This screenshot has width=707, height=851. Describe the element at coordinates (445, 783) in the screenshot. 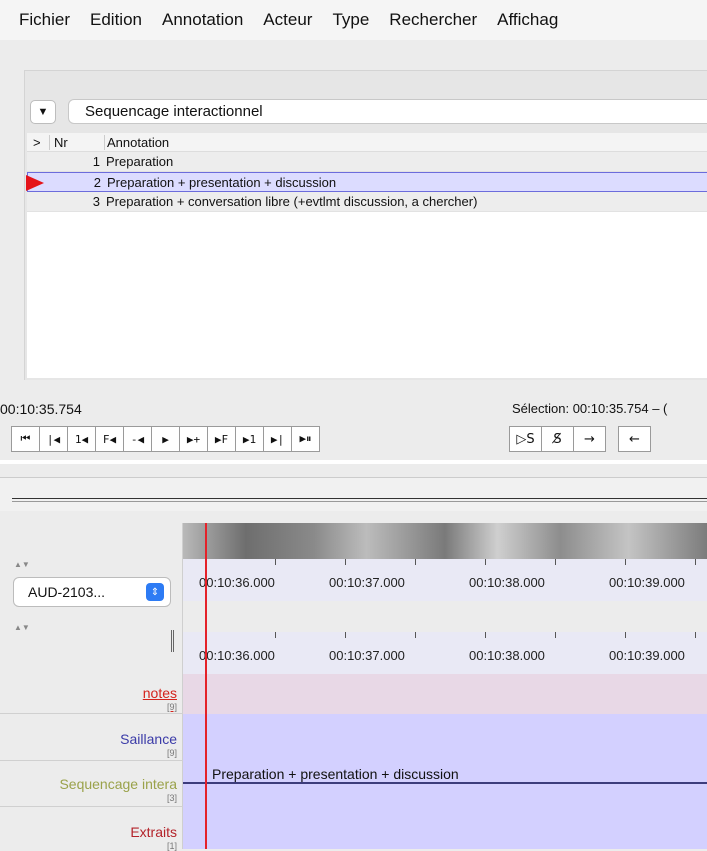

I see `annotation-line` at that location.